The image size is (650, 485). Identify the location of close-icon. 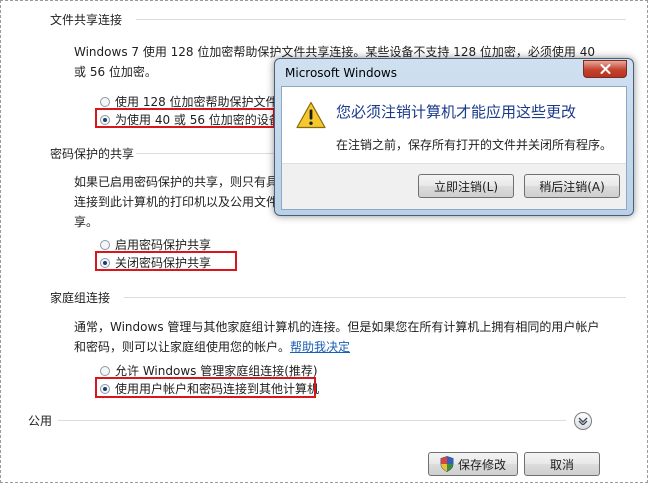
(605, 69).